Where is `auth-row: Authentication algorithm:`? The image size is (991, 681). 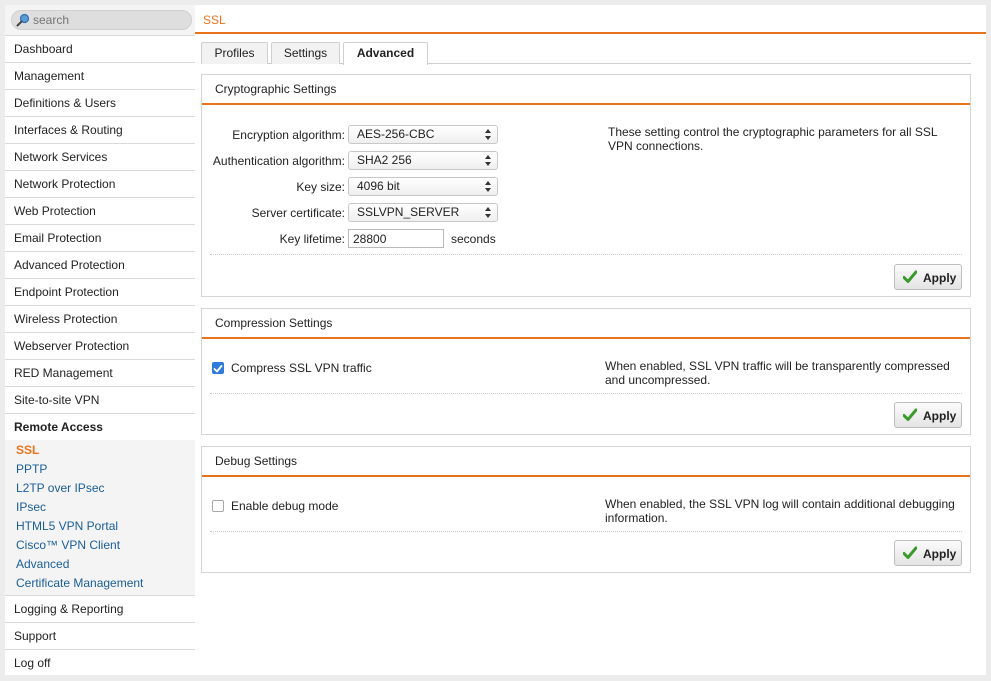 auth-row: Authentication algorithm: is located at coordinates (273, 161).